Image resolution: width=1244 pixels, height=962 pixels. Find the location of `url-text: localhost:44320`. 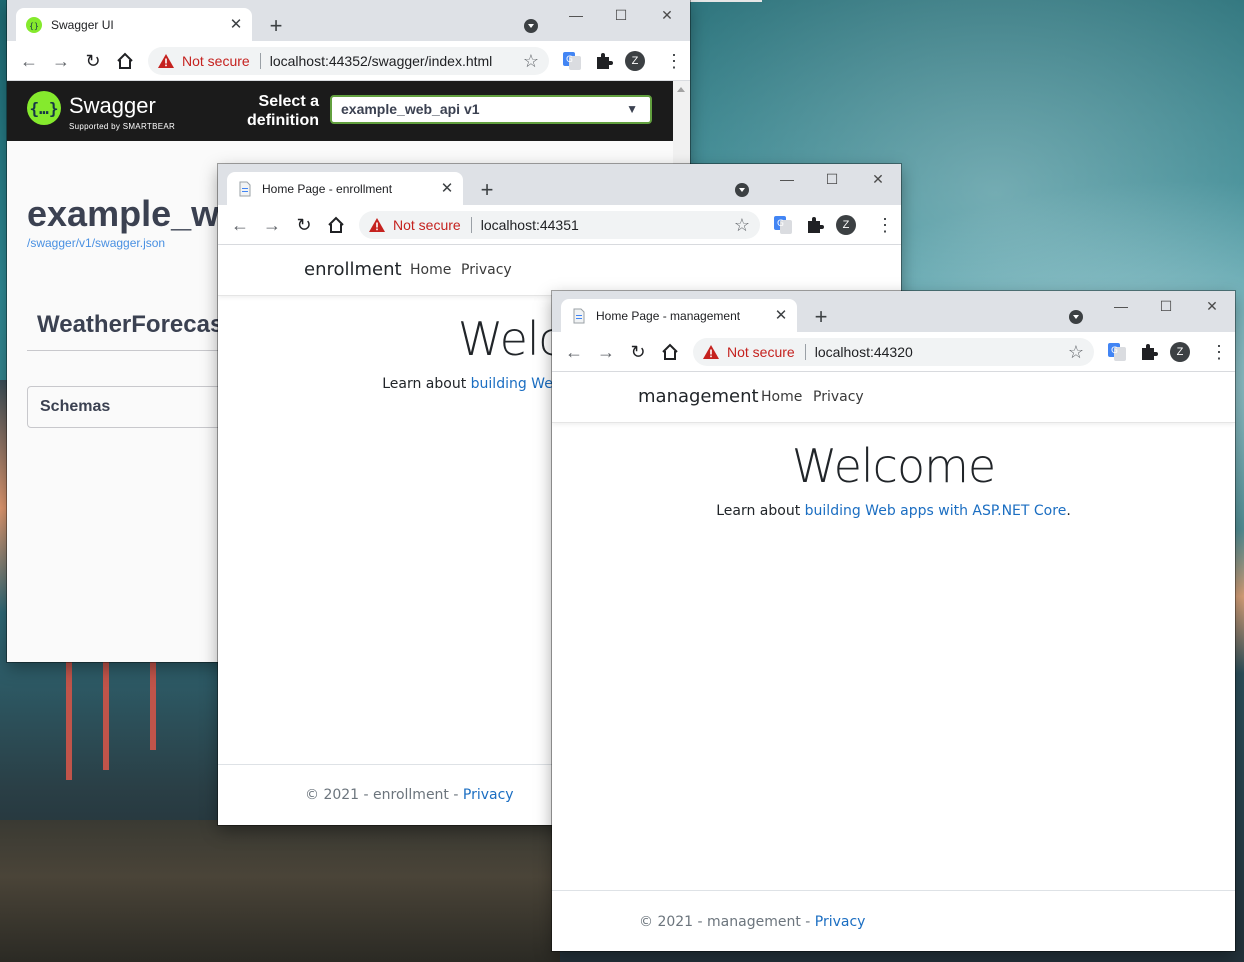

url-text: localhost:44320 is located at coordinates (863, 352).